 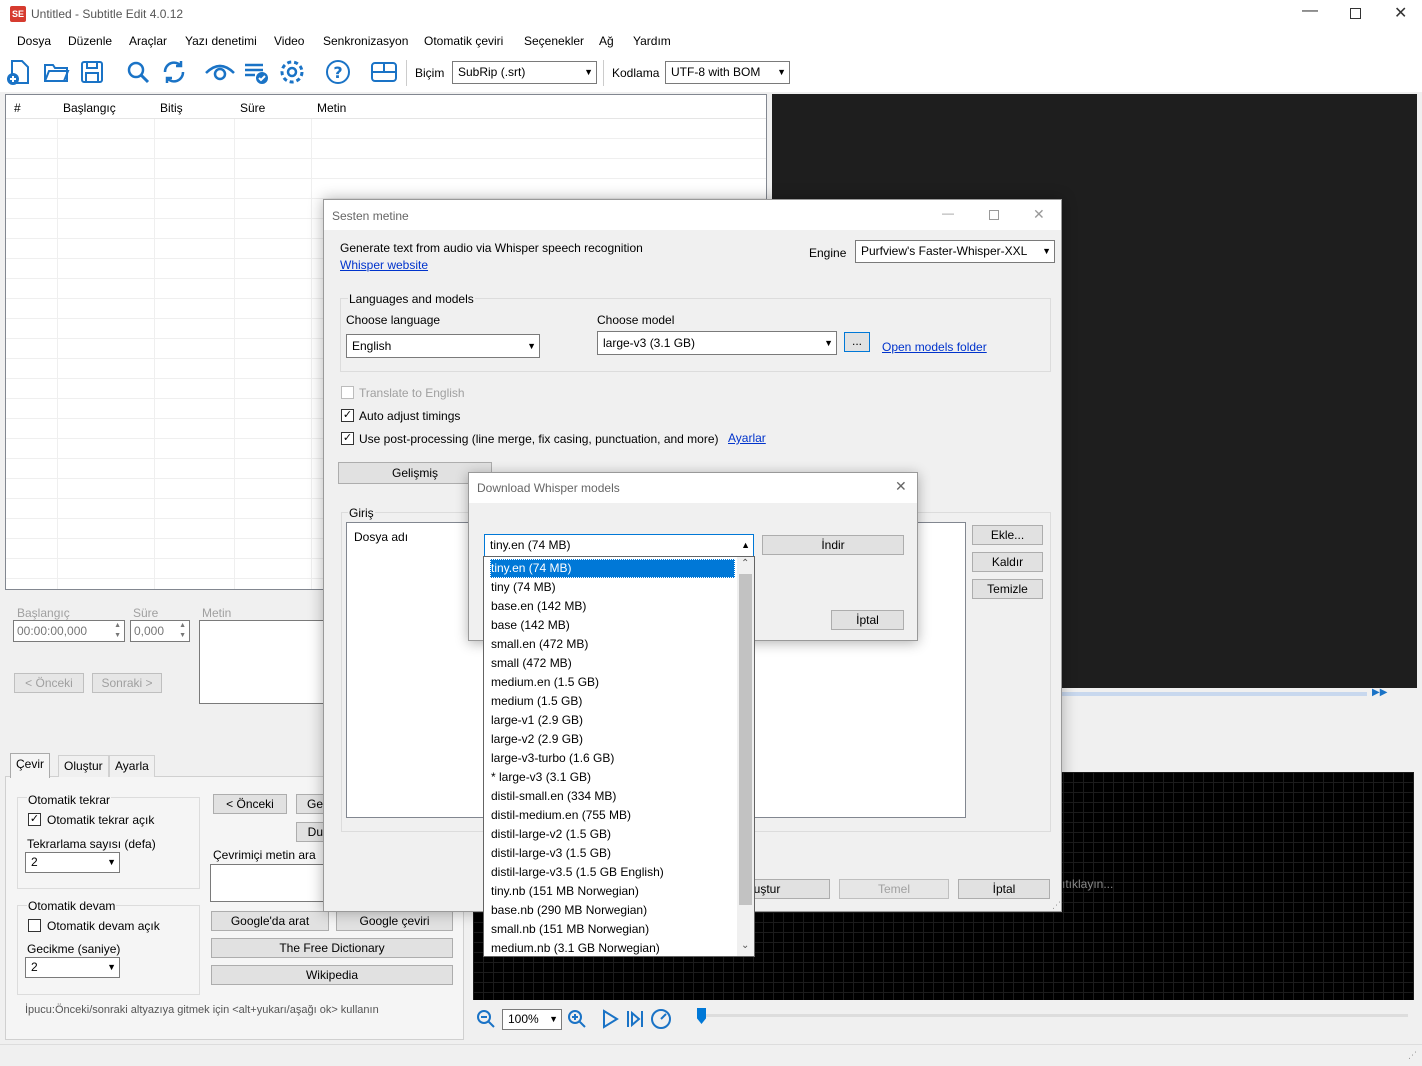 What do you see at coordinates (365, 41) in the screenshot?
I see `menu-senkronizasyon: Senkronizasyon` at bounding box center [365, 41].